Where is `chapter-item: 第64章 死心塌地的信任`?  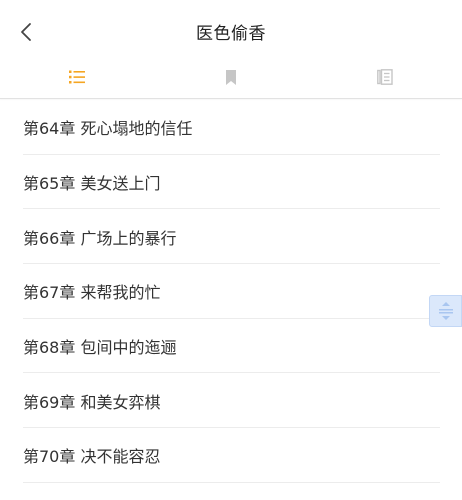 chapter-item: 第64章 死心塌地的信任 is located at coordinates (231, 127).